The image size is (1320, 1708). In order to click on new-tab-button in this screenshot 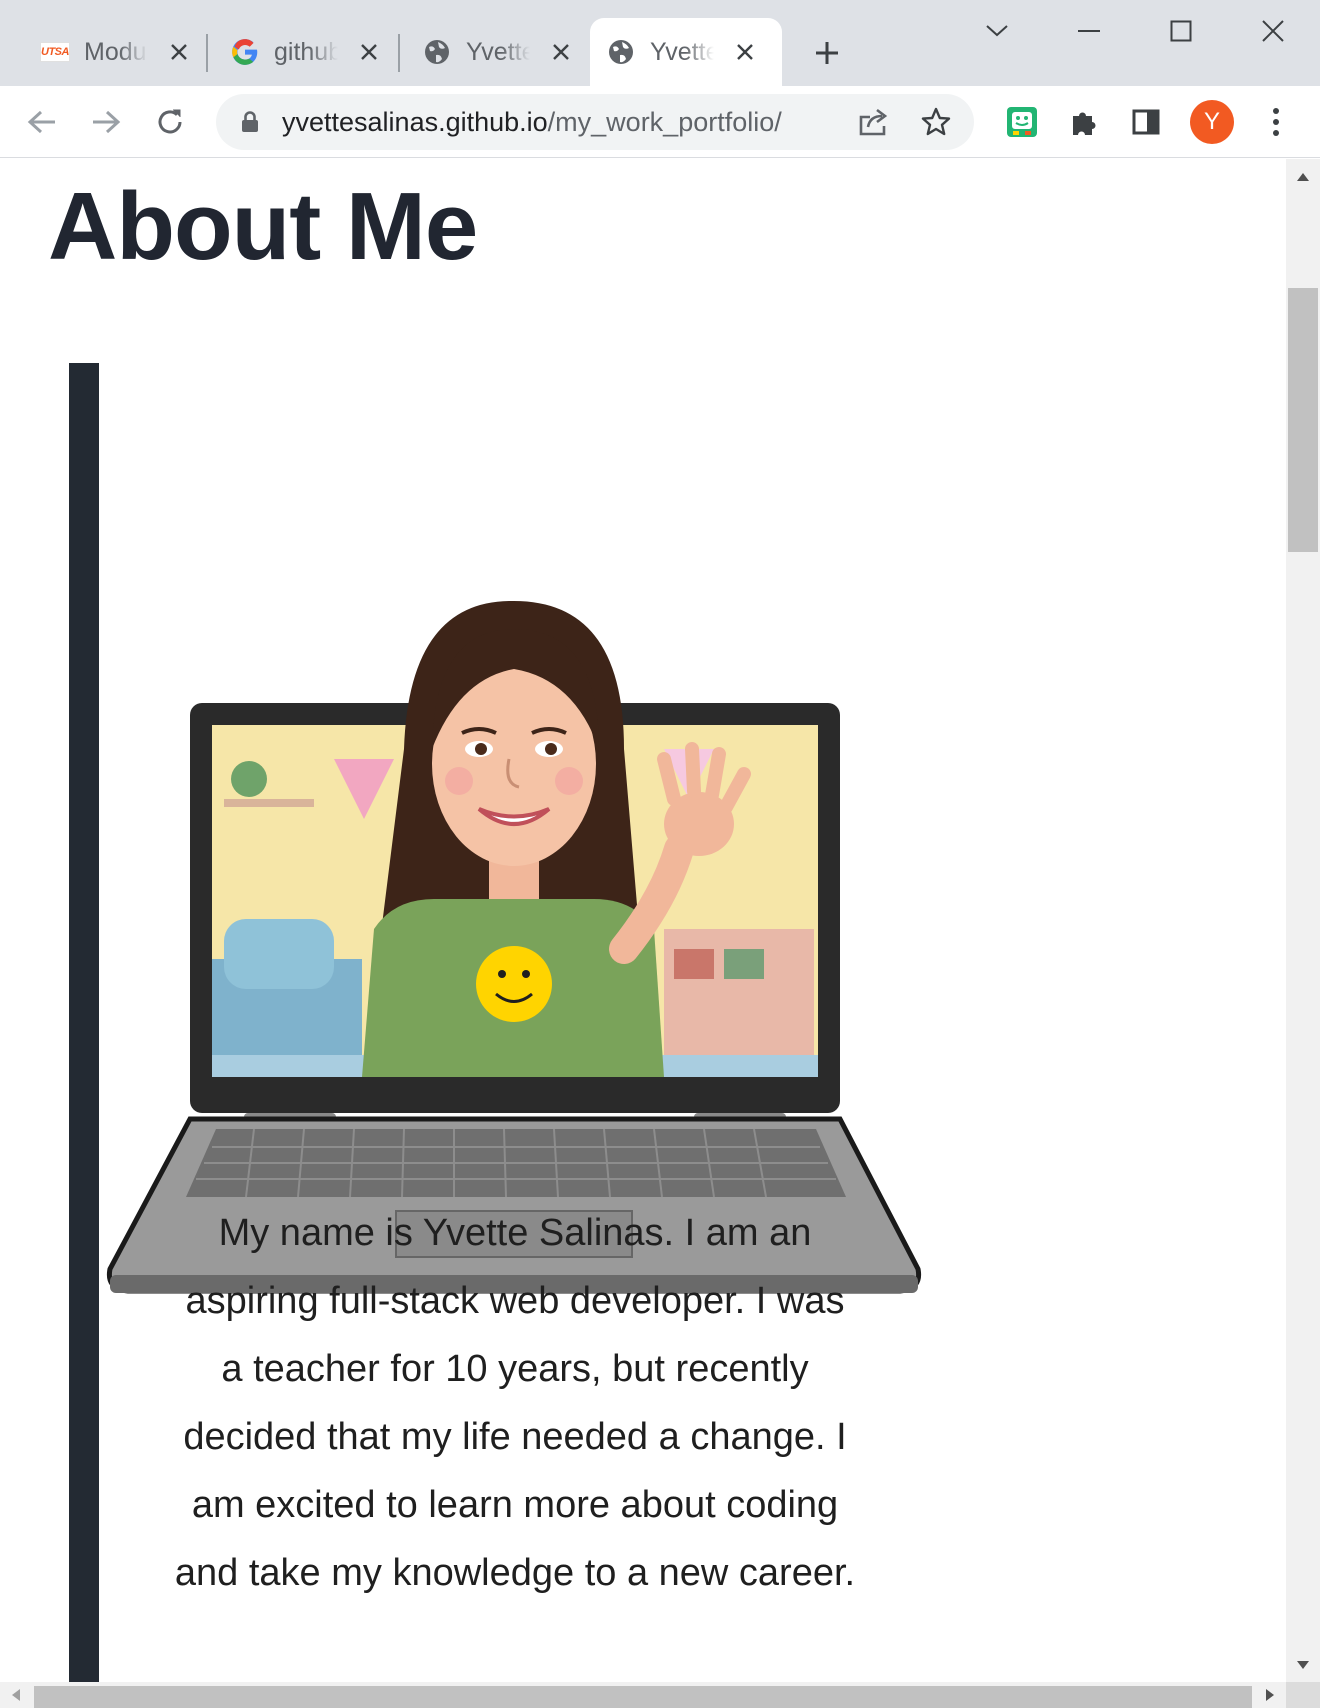, I will do `click(827, 53)`.